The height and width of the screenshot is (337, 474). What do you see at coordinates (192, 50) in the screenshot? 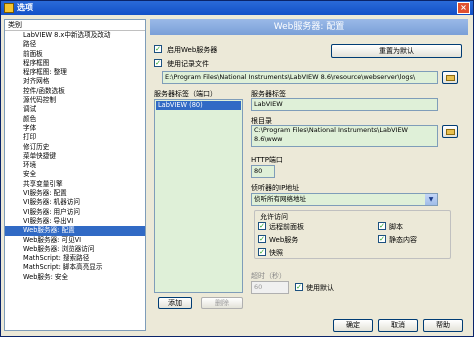
I see `enable-server-label: 启用Web服务器` at bounding box center [192, 50].